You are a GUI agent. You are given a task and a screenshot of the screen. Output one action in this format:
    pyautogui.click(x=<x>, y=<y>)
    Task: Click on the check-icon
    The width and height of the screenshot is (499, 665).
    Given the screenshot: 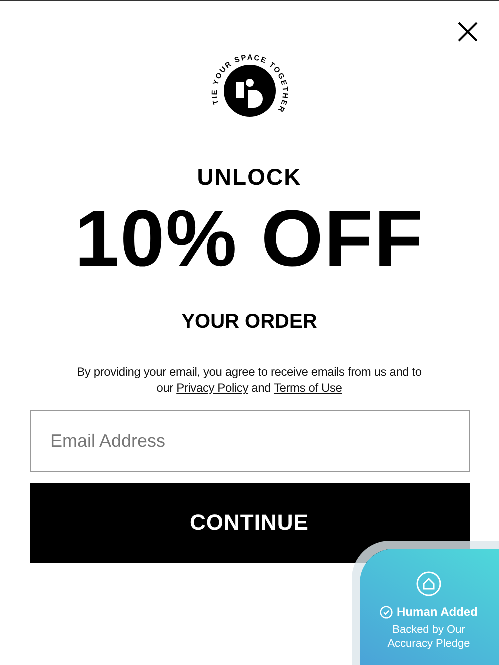 What is the action you would take?
    pyautogui.click(x=387, y=612)
    